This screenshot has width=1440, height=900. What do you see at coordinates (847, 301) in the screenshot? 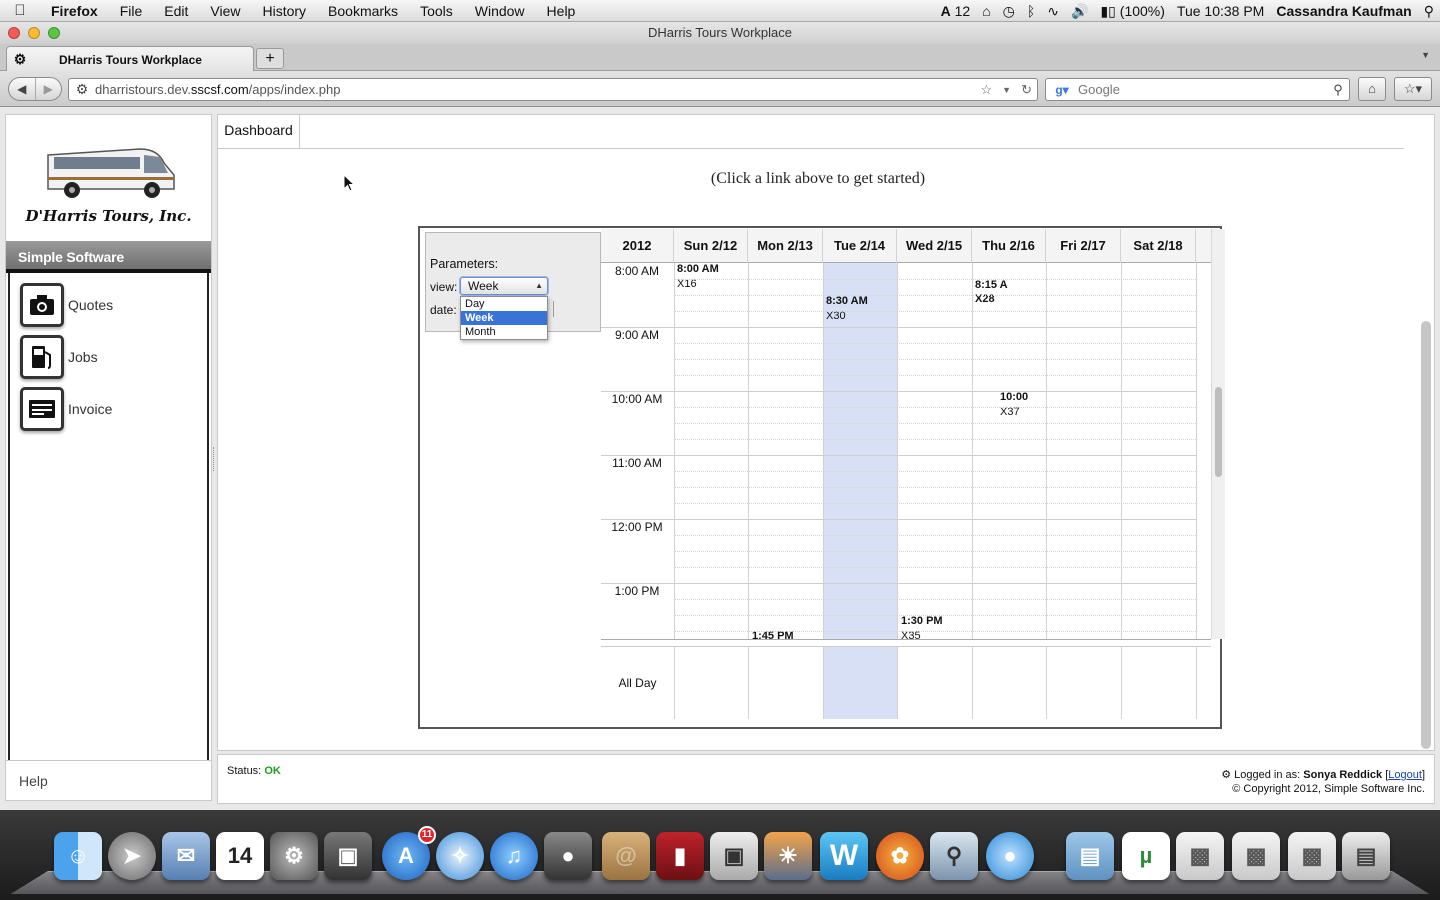
I see `event-time: 8:30 AM` at bounding box center [847, 301].